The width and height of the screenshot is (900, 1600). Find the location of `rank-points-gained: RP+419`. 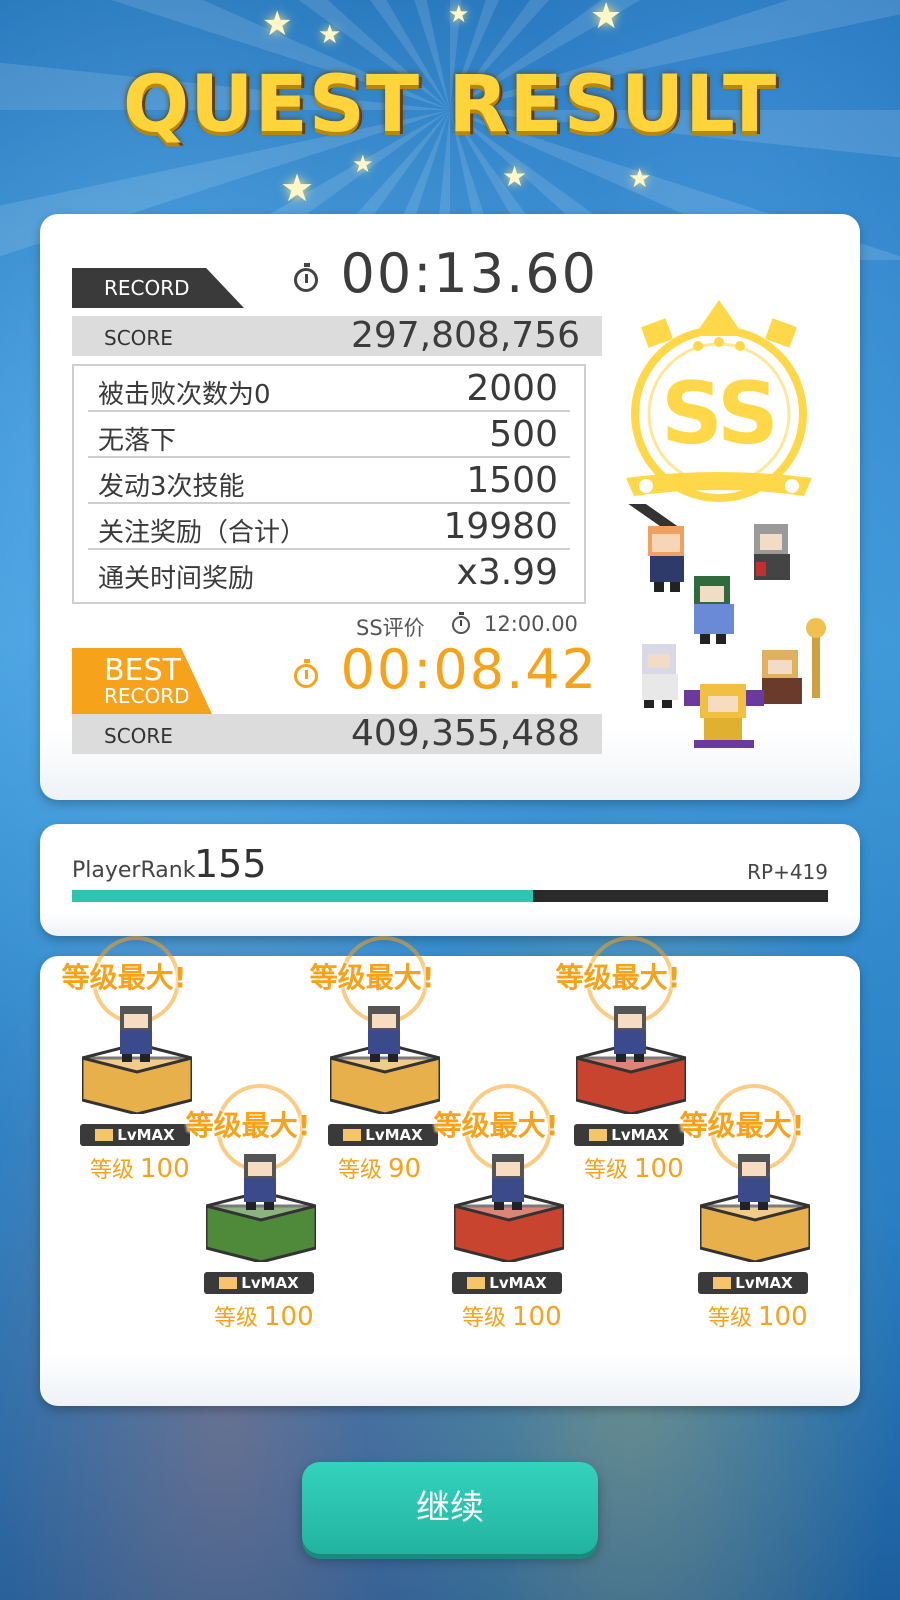

rank-points-gained: RP+419 is located at coordinates (787, 872).